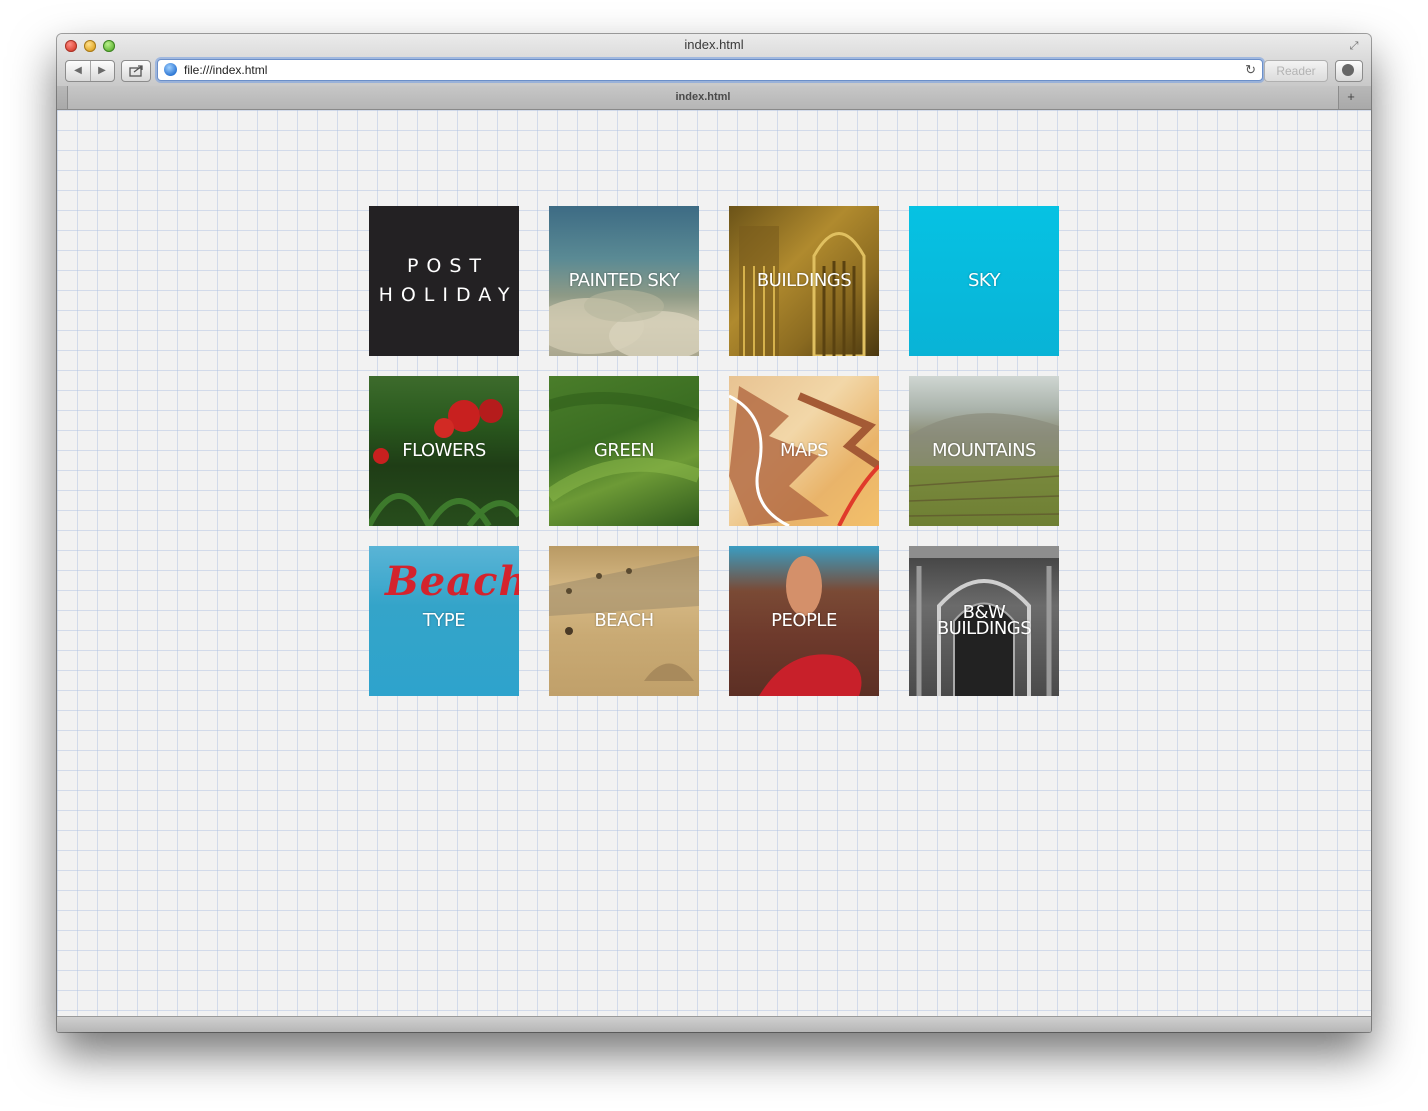 Image resolution: width=1428 pixels, height=1111 pixels. Describe the element at coordinates (102, 71) in the screenshot. I see `forward-button: ▶` at that location.